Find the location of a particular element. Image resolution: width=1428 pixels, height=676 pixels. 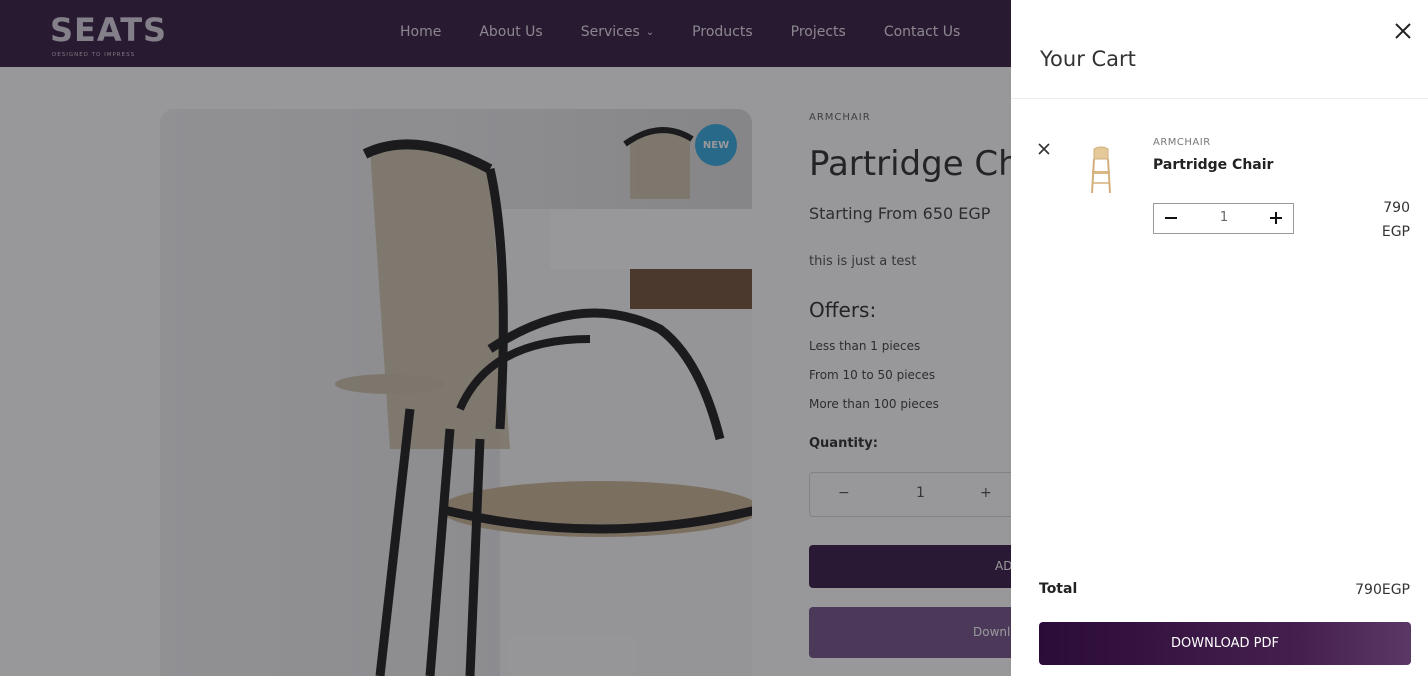

cart-item-thumbnail is located at coordinates (1101, 170).